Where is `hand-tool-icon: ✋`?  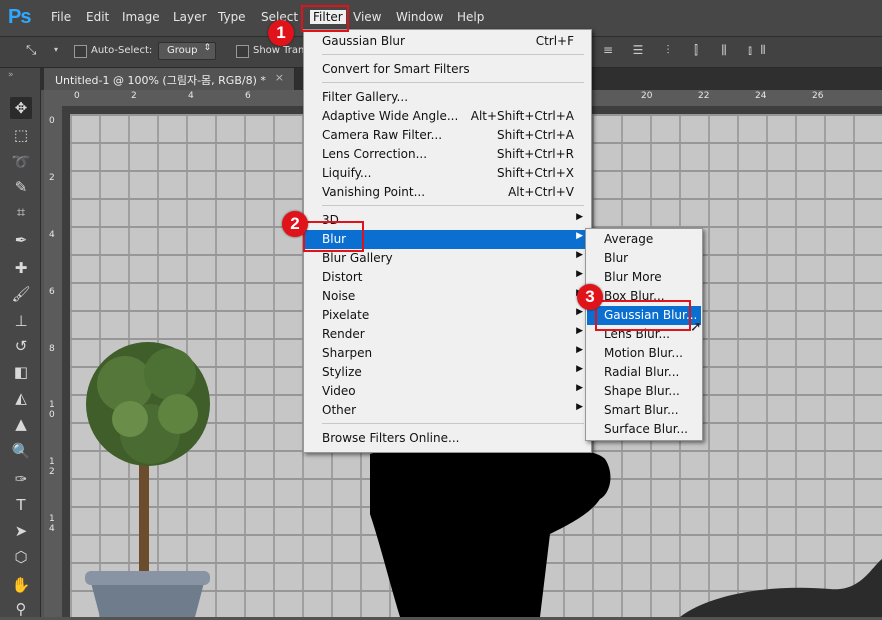 hand-tool-icon: ✋ is located at coordinates (21, 585).